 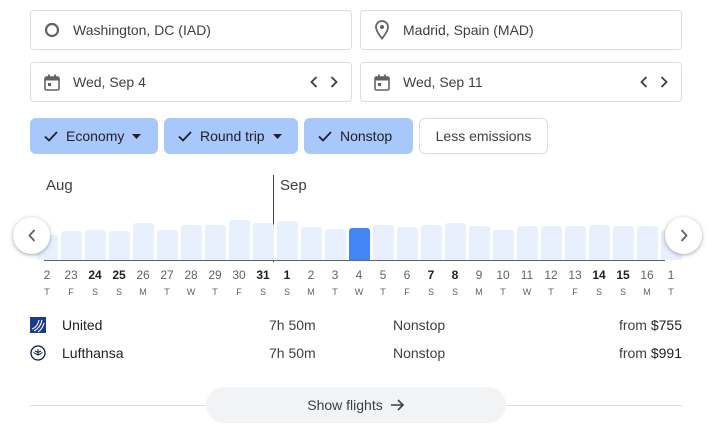 I want to click on lufthansa-logo-icon, so click(x=38, y=353).